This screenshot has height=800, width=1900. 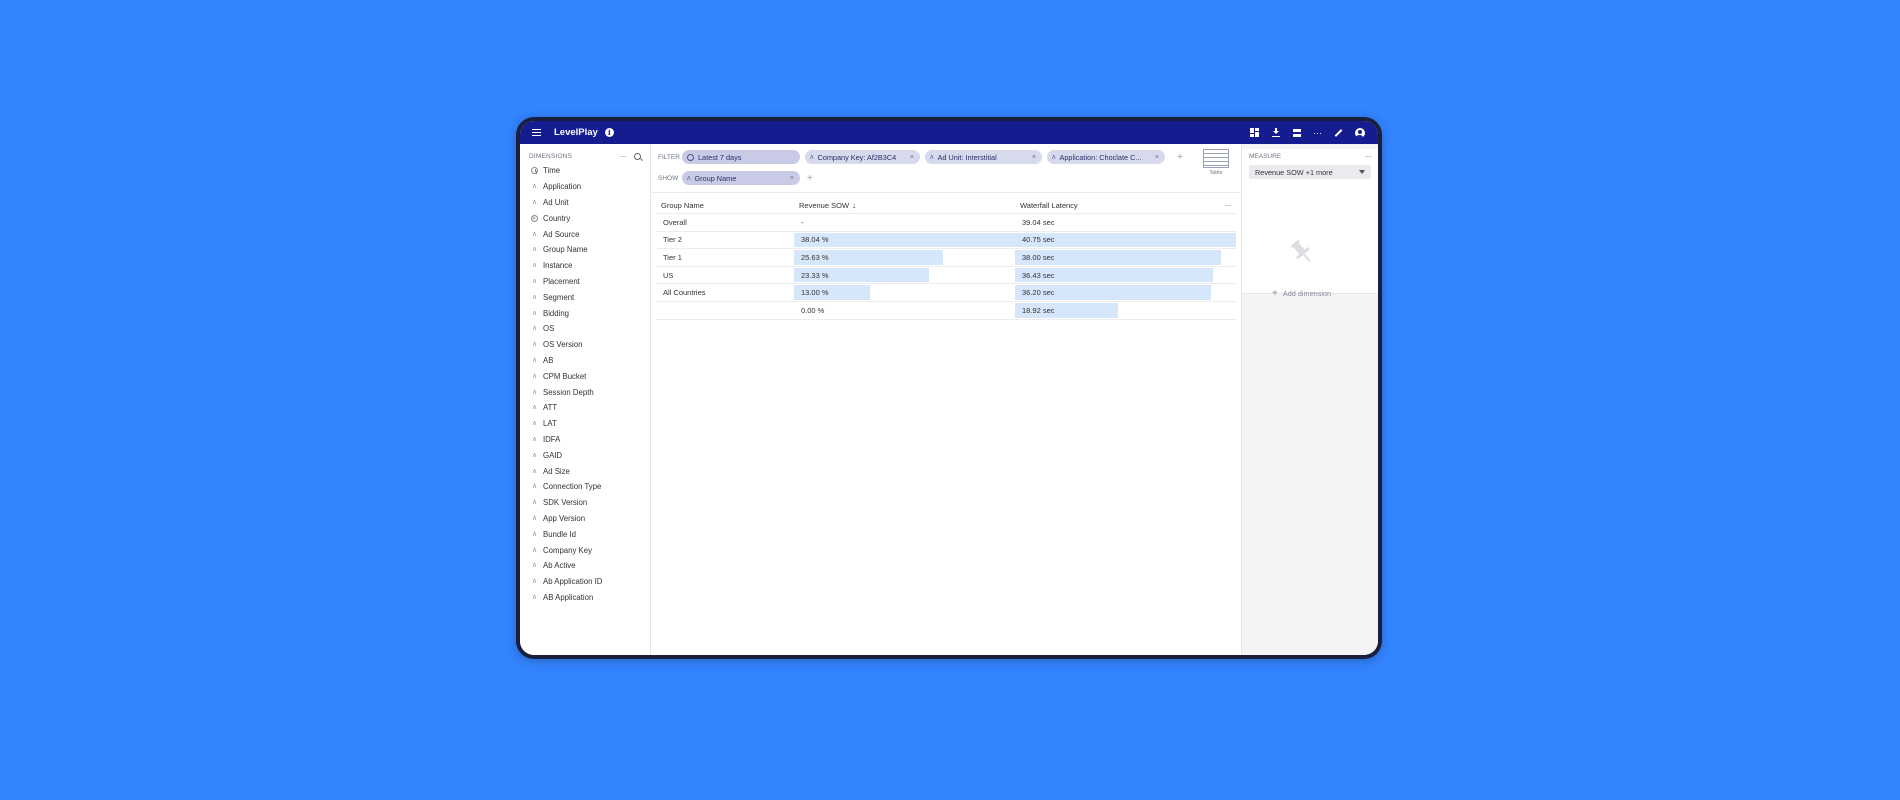 I want to click on dimension-item-os-version: ʌ OS Version, so click(x=585, y=345).